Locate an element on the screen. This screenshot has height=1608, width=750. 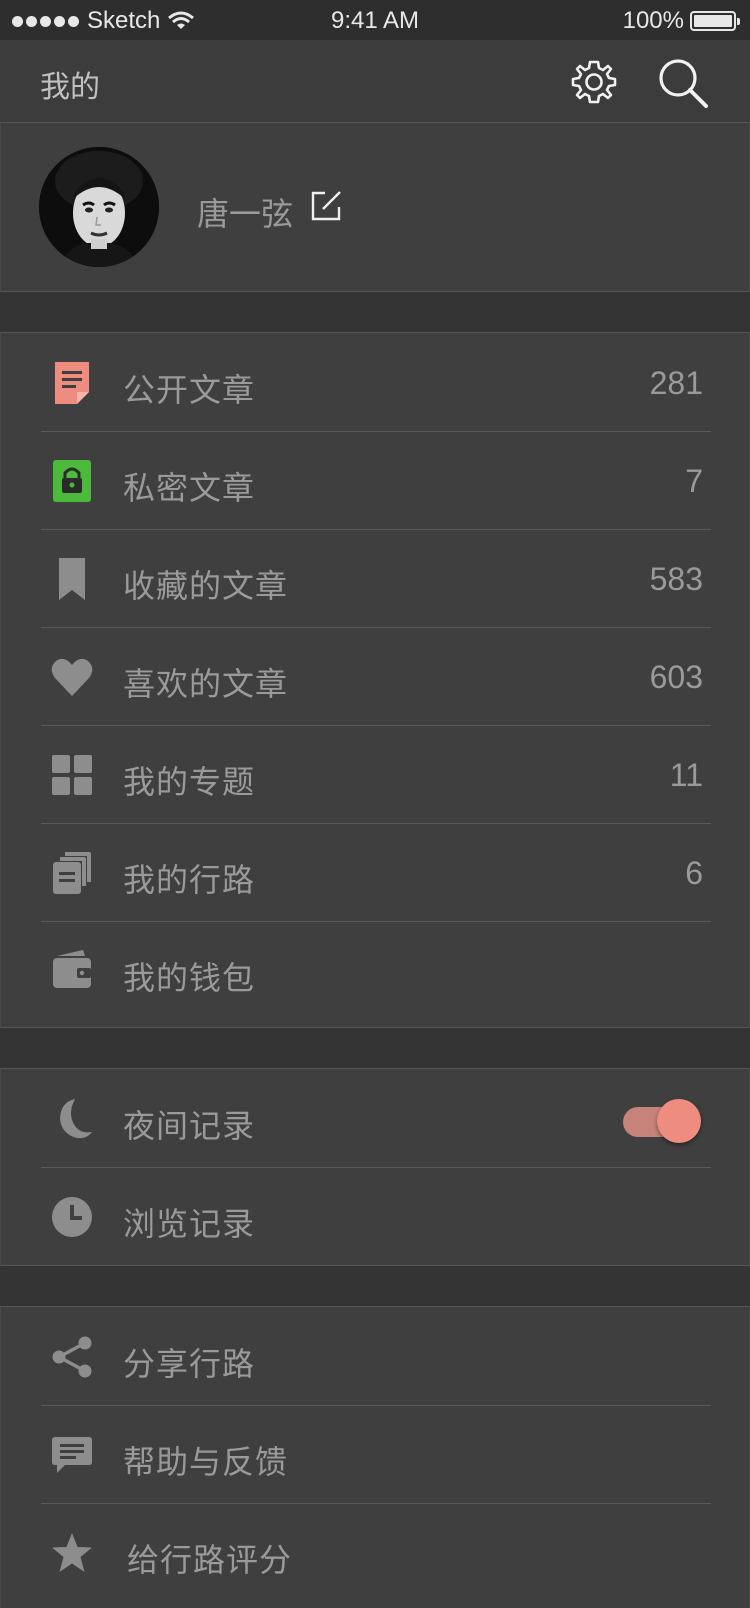
menu-item-label: 我的钱包 is located at coordinates (189, 978).